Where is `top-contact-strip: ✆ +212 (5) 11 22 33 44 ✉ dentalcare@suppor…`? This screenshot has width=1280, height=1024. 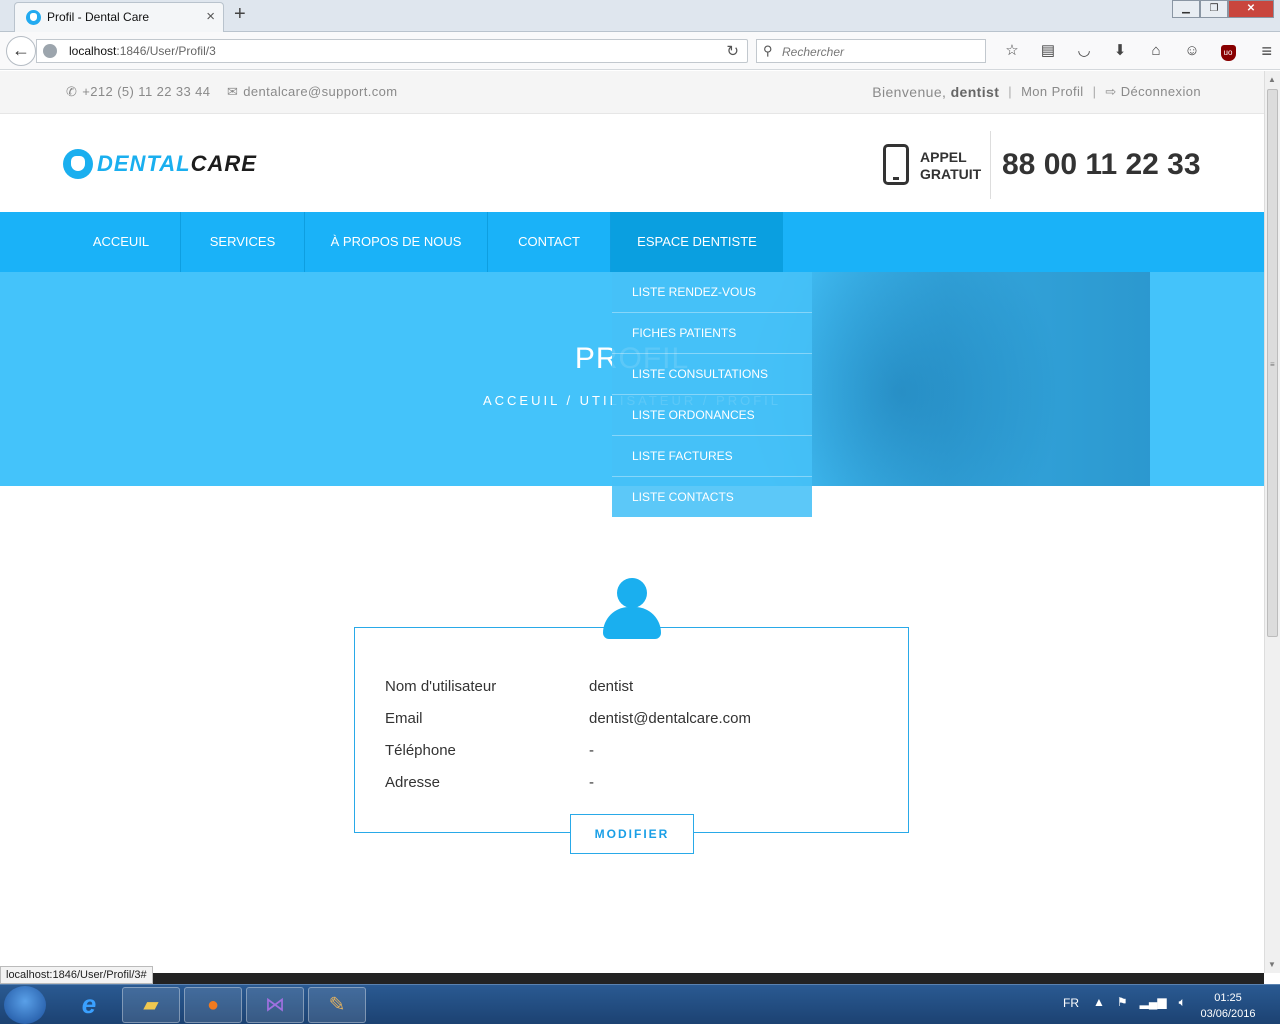
top-contact-strip: ✆ +212 (5) 11 22 33 44 ✉ dentalcare@suppor… is located at coordinates (632, 92).